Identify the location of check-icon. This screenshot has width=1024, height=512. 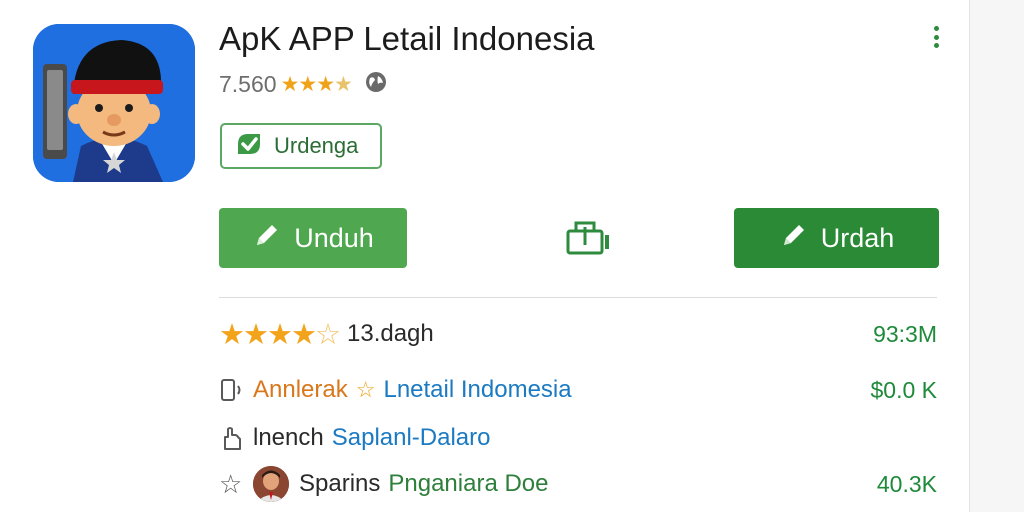
(249, 146).